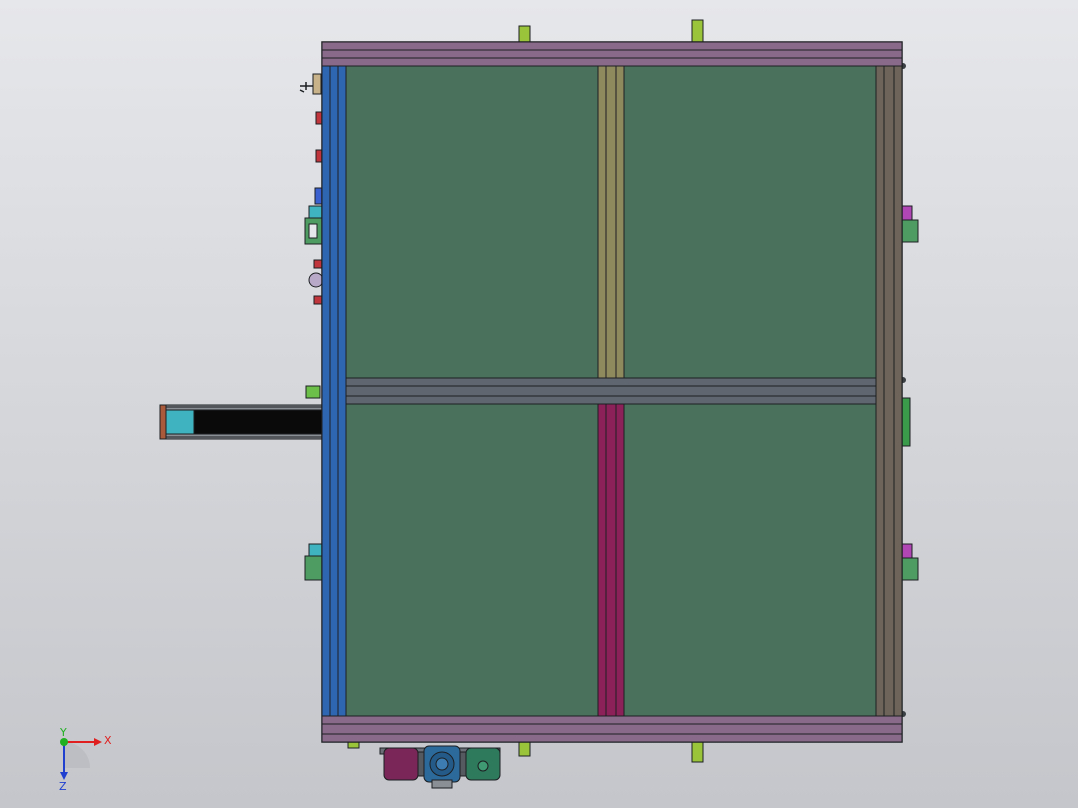 The image size is (1078, 808). I want to click on left-side-components, so click(311, 327).